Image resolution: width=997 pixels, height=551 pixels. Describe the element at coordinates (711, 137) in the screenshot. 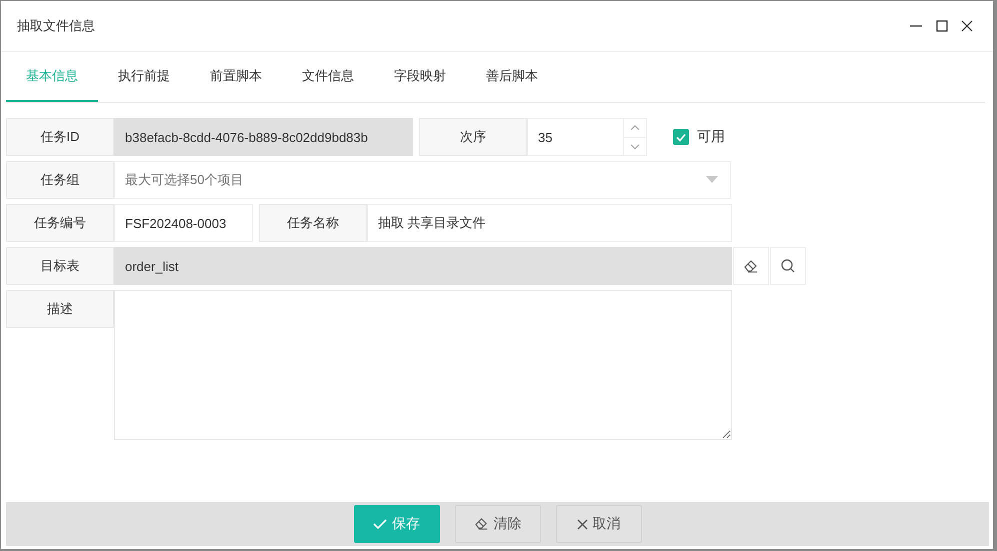

I see `checkbox-label: 可用` at that location.